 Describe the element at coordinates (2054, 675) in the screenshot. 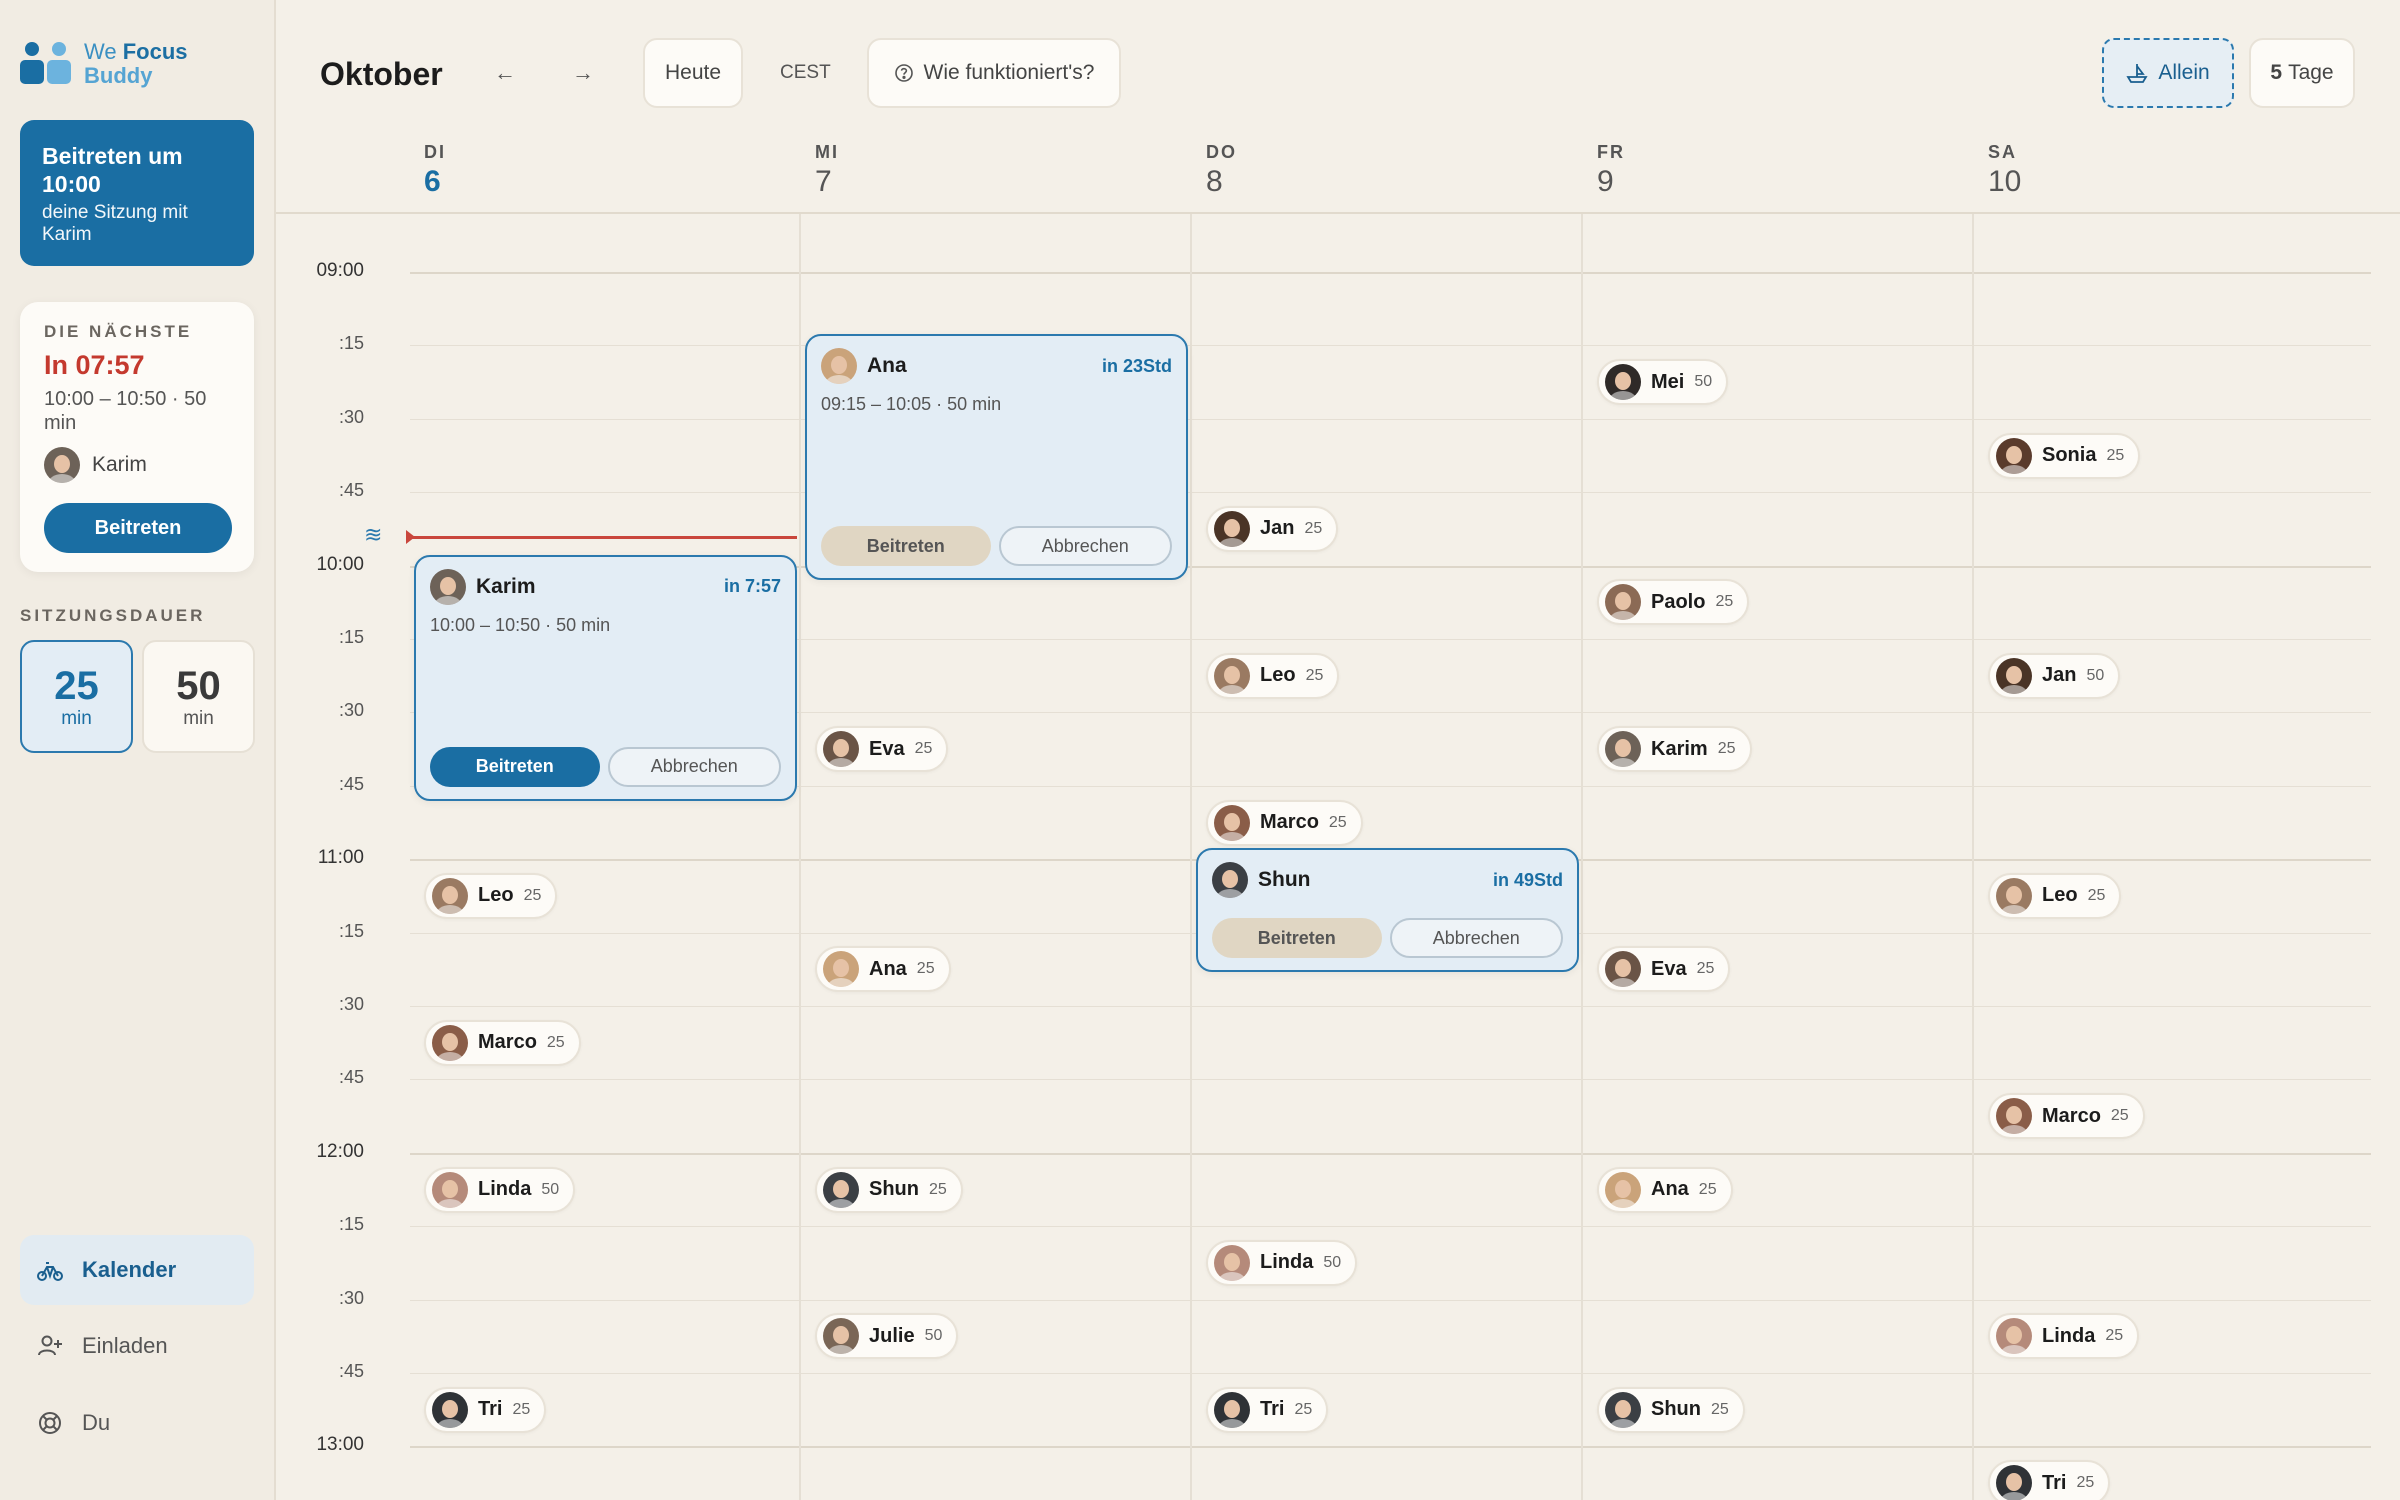

I see `session-chip-jan: Jan 50` at that location.